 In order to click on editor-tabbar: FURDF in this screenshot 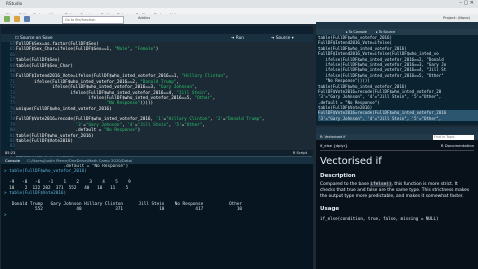, I will do `click(157, 34)`.